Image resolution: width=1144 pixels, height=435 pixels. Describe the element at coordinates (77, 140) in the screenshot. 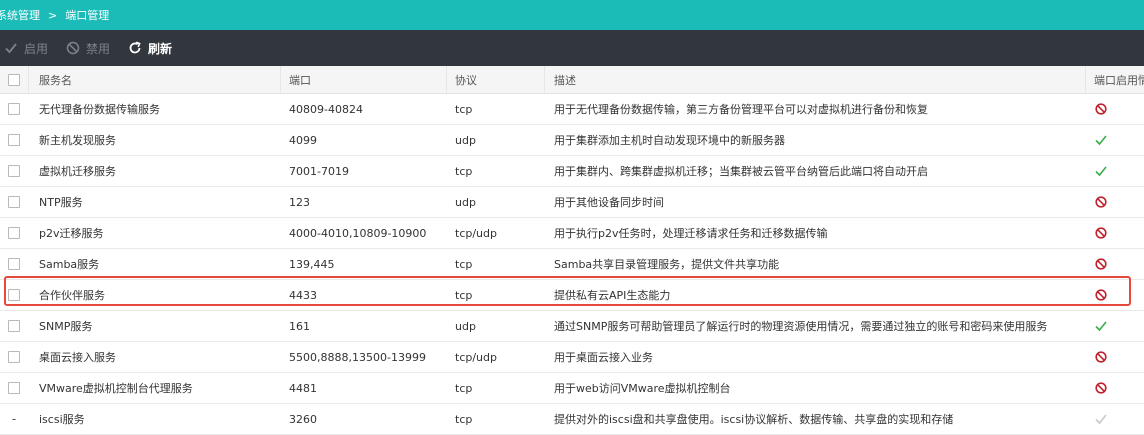

I see `service-name: 新主机发现服务` at that location.